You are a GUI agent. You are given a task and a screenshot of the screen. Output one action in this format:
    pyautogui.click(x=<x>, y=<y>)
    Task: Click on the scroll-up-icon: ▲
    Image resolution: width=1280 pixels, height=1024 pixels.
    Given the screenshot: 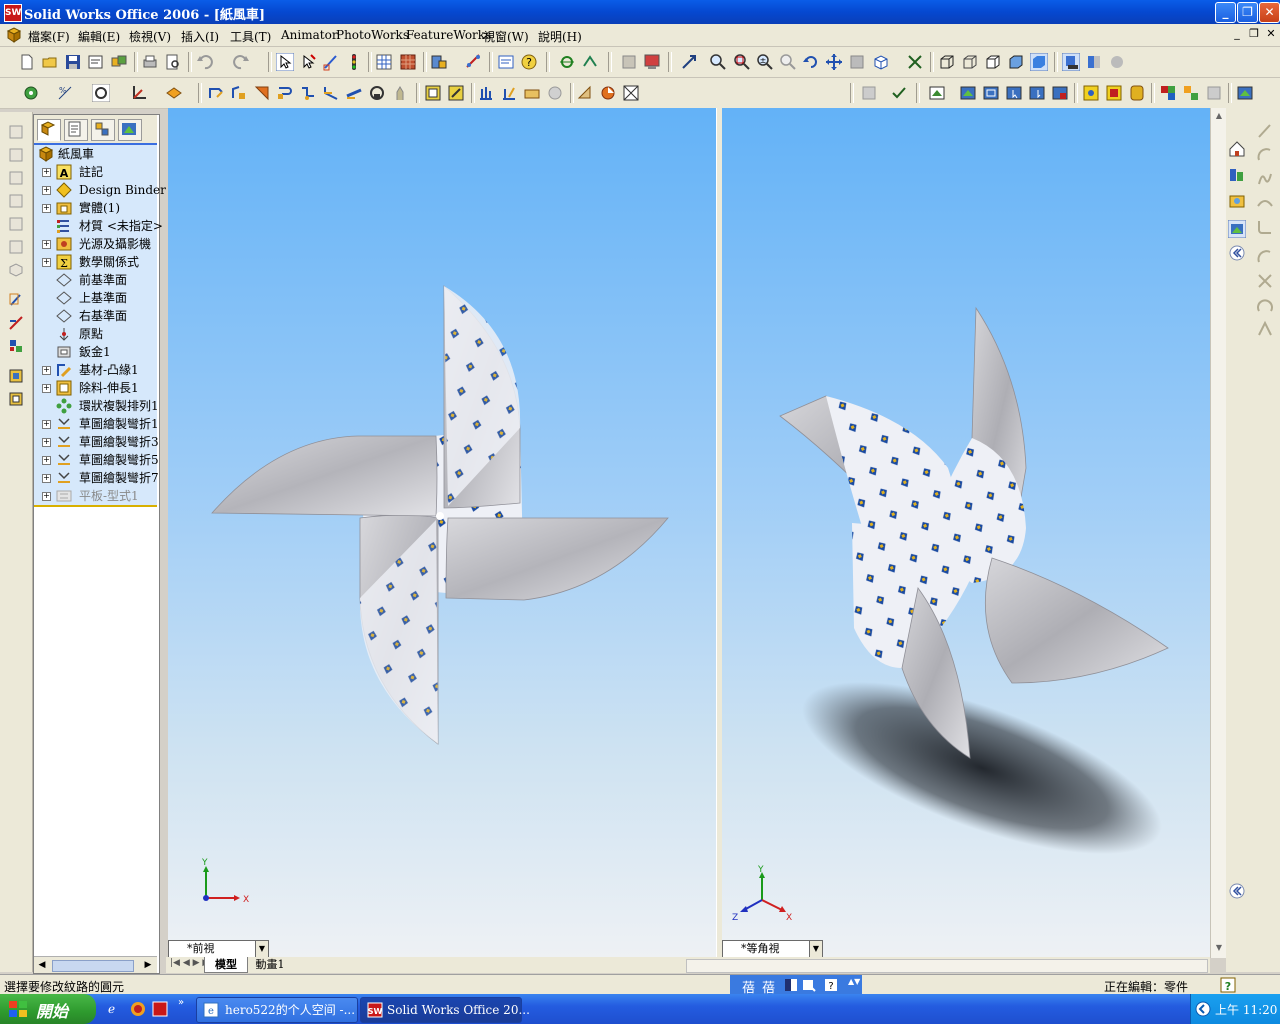 What is the action you would take?
    pyautogui.click(x=1219, y=116)
    